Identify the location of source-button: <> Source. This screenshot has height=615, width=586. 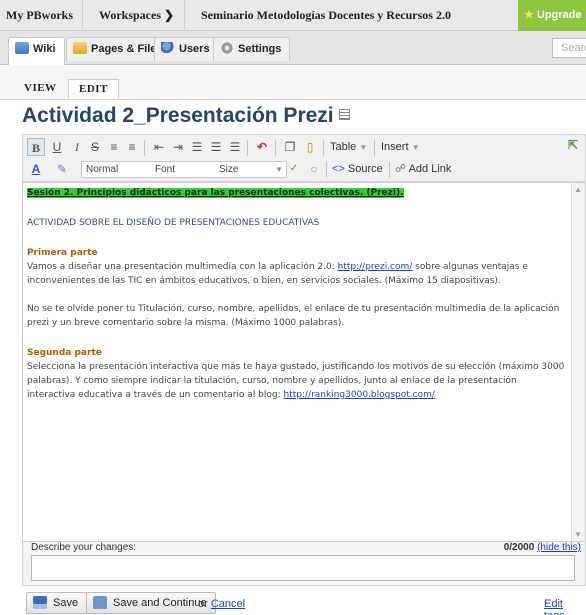
(357, 169).